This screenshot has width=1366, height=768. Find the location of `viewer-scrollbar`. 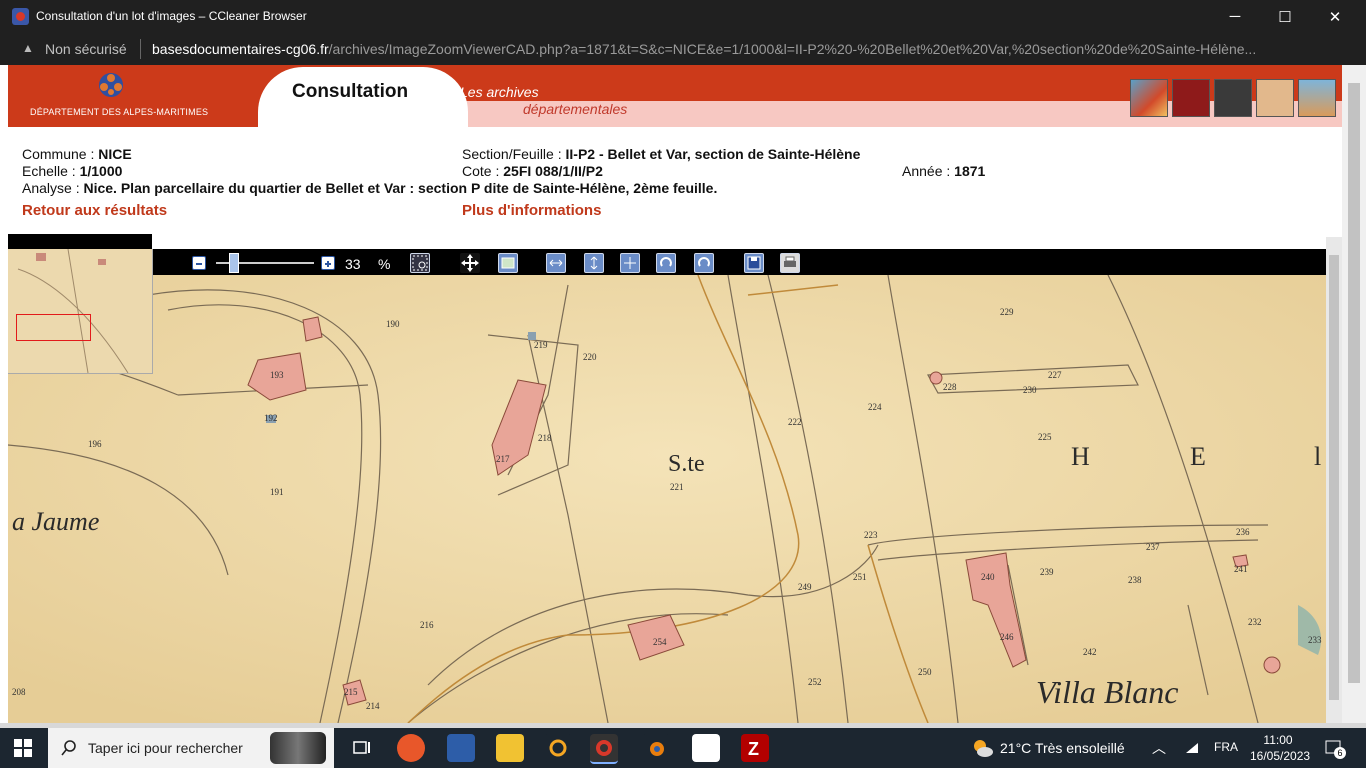

viewer-scrollbar is located at coordinates (1334, 480).